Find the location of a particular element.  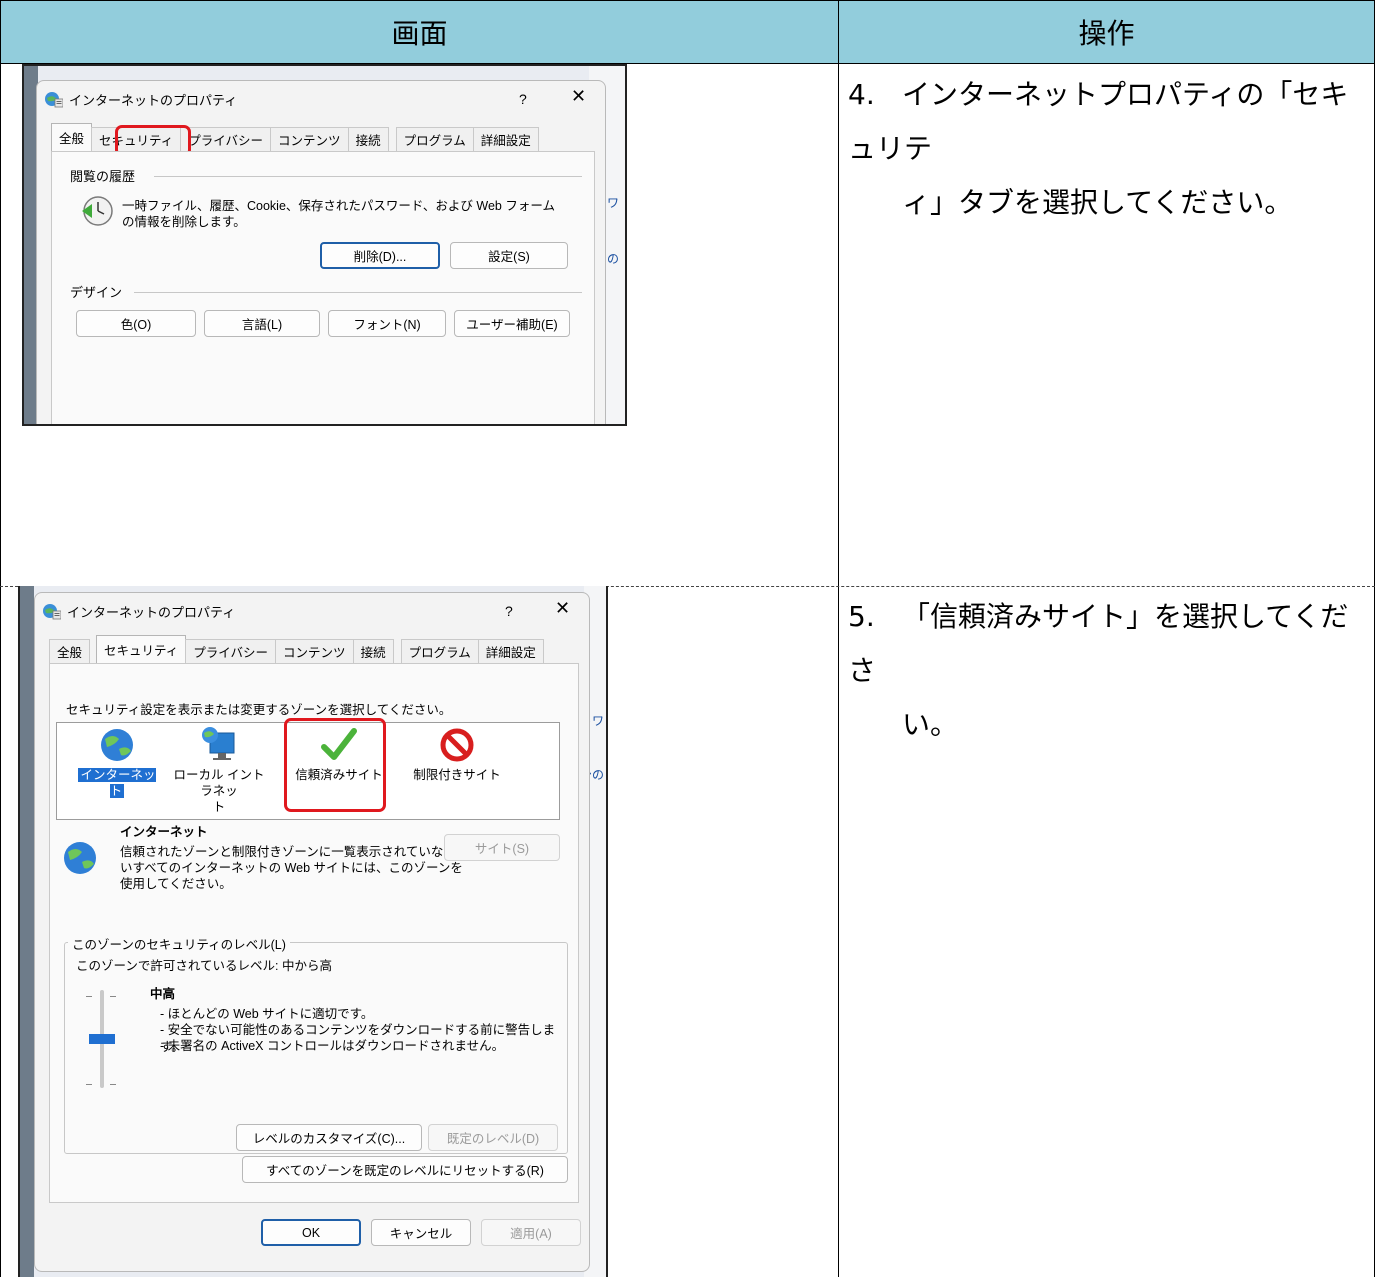

header-screen: 画面 is located at coordinates (419, 32).